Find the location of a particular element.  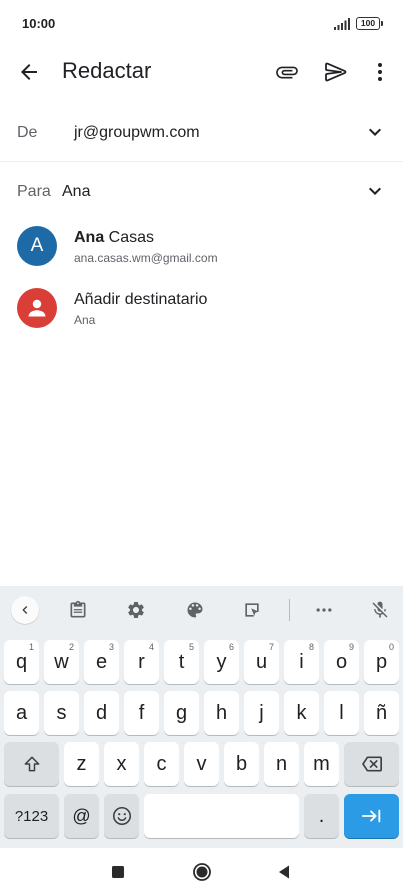

from-expand-button is located at coordinates (375, 132).